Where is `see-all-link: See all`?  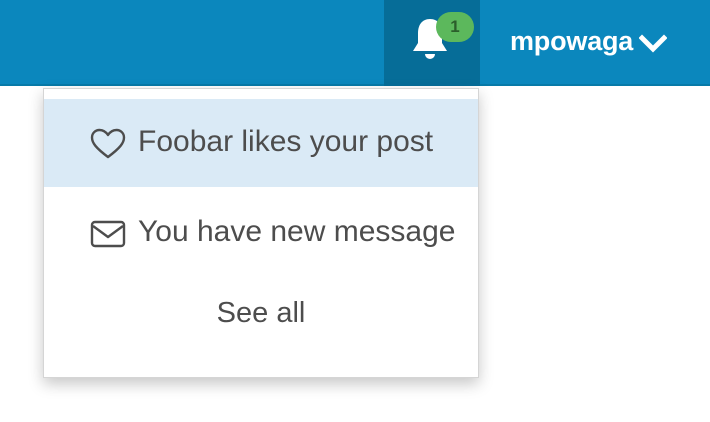 see-all-link: See all is located at coordinates (261, 313).